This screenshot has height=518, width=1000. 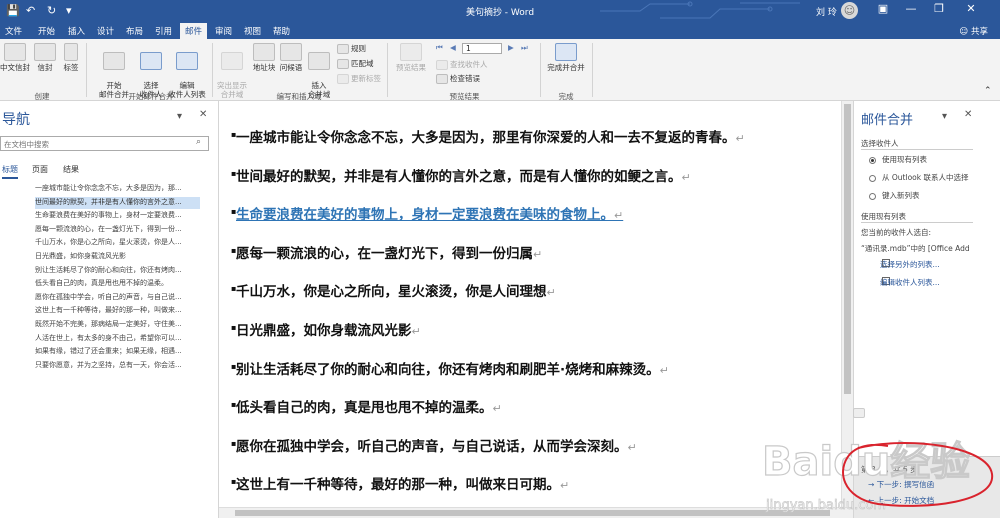 I want to click on close-icon: ✕, so click(x=971, y=8).